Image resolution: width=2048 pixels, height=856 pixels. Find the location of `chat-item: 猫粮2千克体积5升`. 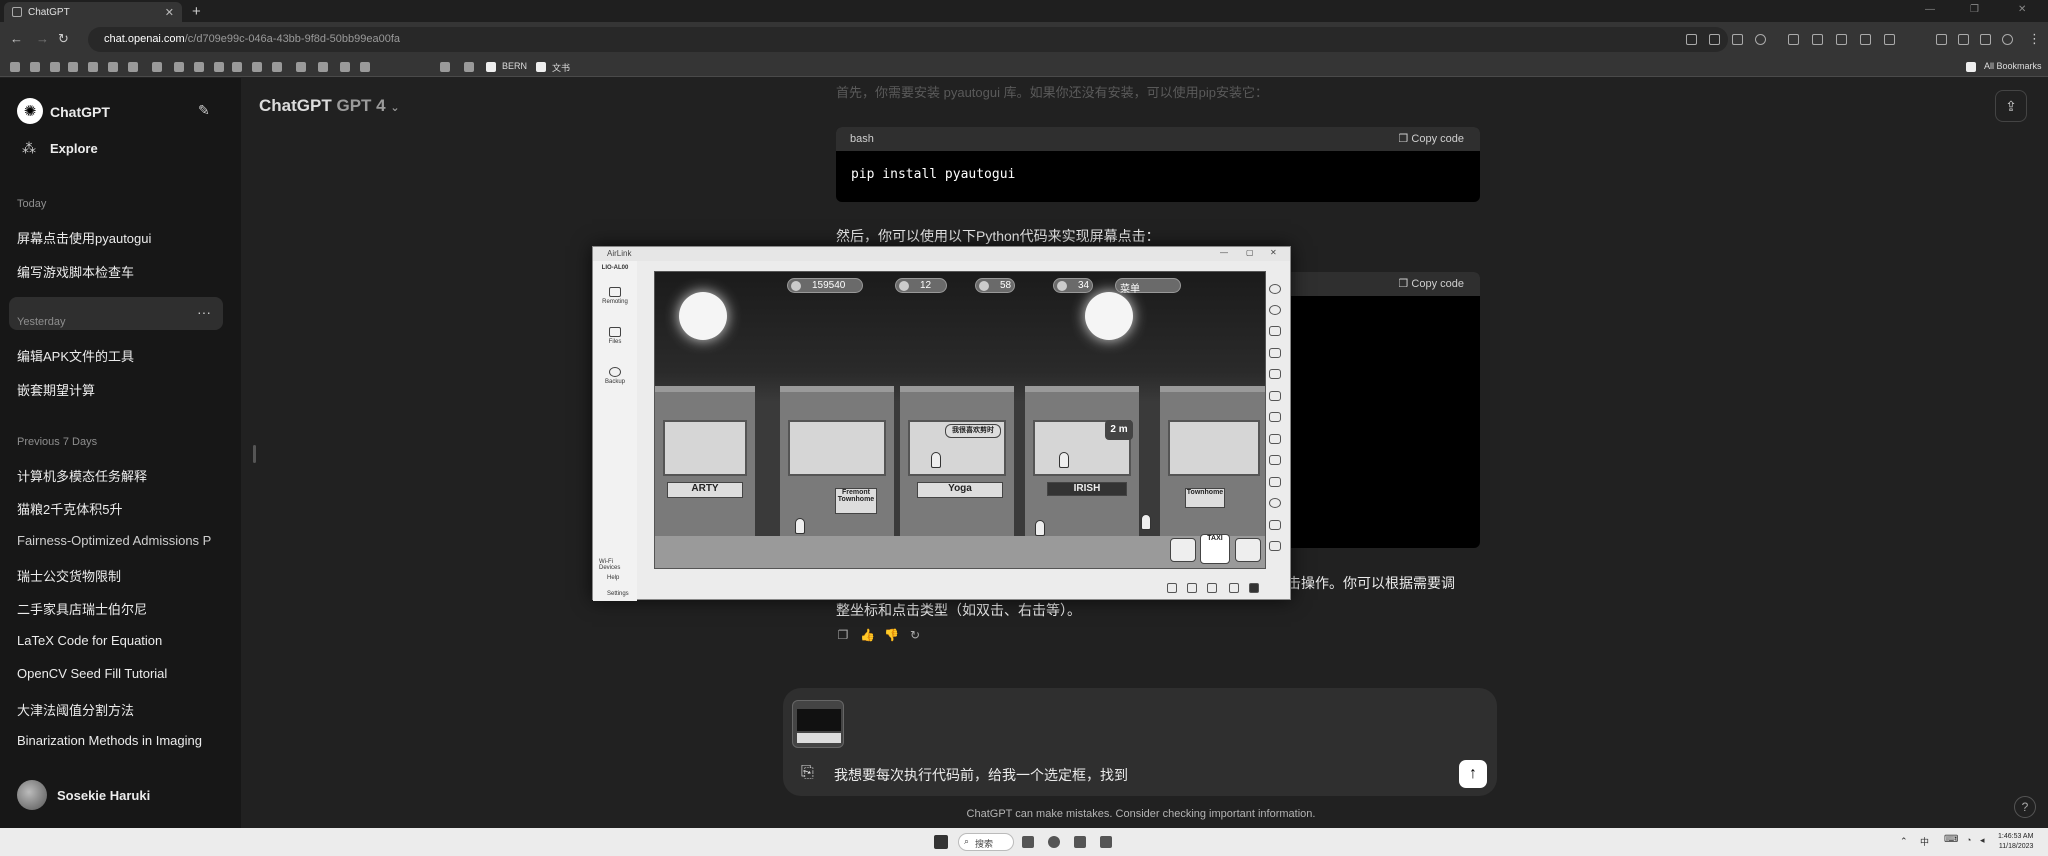

chat-item: 猫粮2千克体积5升 is located at coordinates (117, 508).